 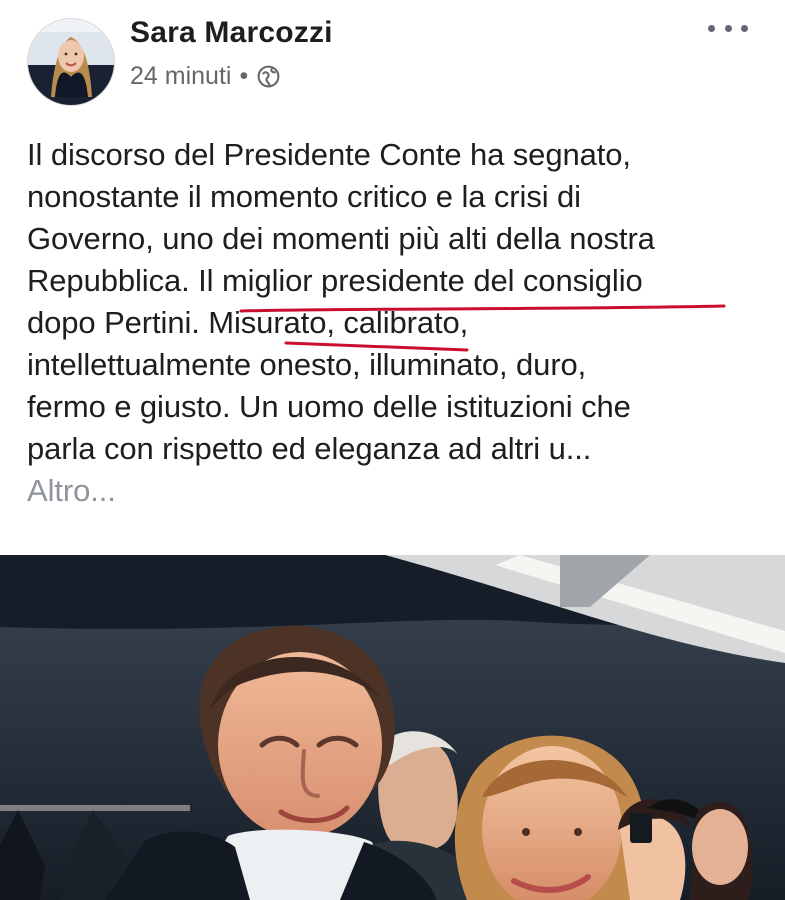 I want to click on post-meta: 24 minuti •, so click(x=205, y=76).